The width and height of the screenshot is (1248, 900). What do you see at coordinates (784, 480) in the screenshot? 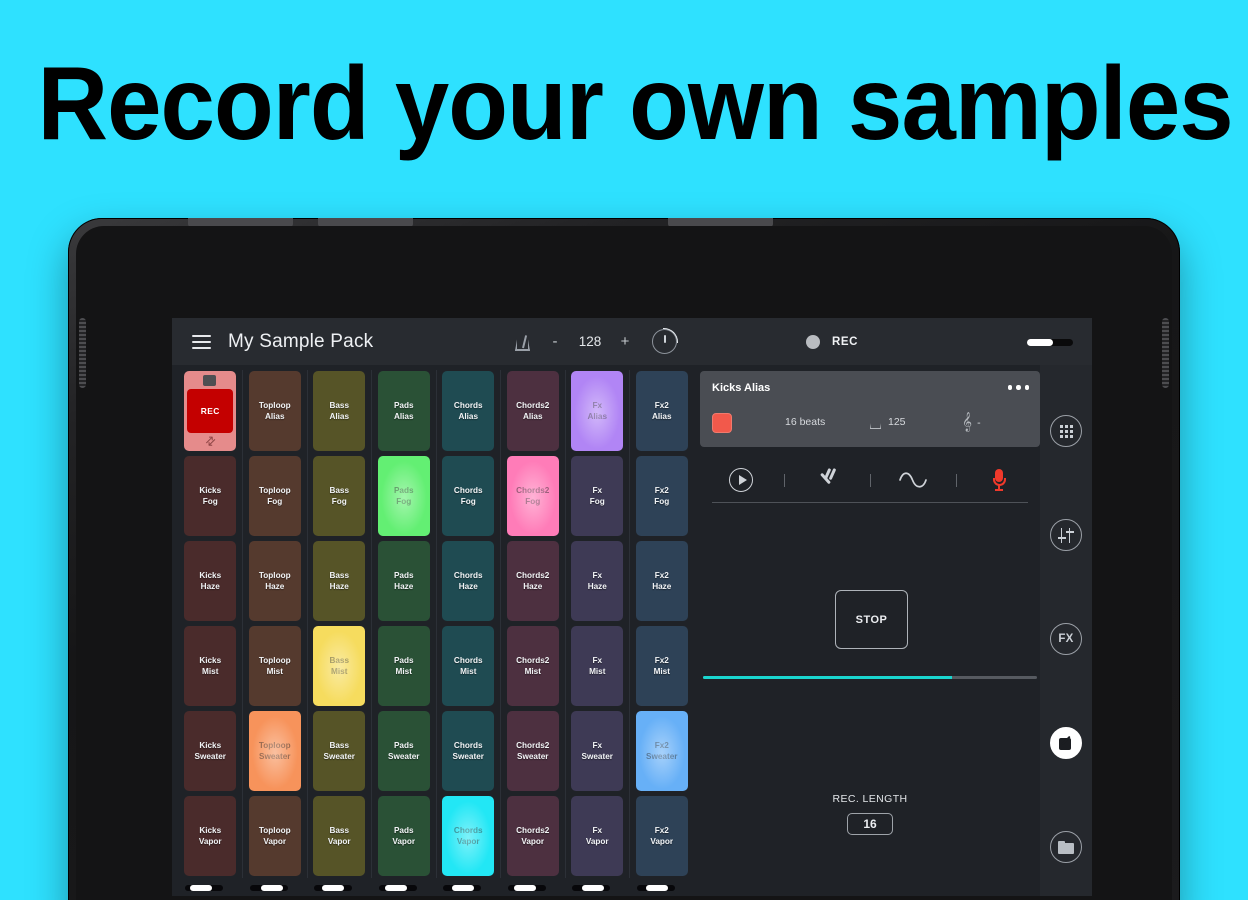
I see `toolbar-divider` at bounding box center [784, 480].